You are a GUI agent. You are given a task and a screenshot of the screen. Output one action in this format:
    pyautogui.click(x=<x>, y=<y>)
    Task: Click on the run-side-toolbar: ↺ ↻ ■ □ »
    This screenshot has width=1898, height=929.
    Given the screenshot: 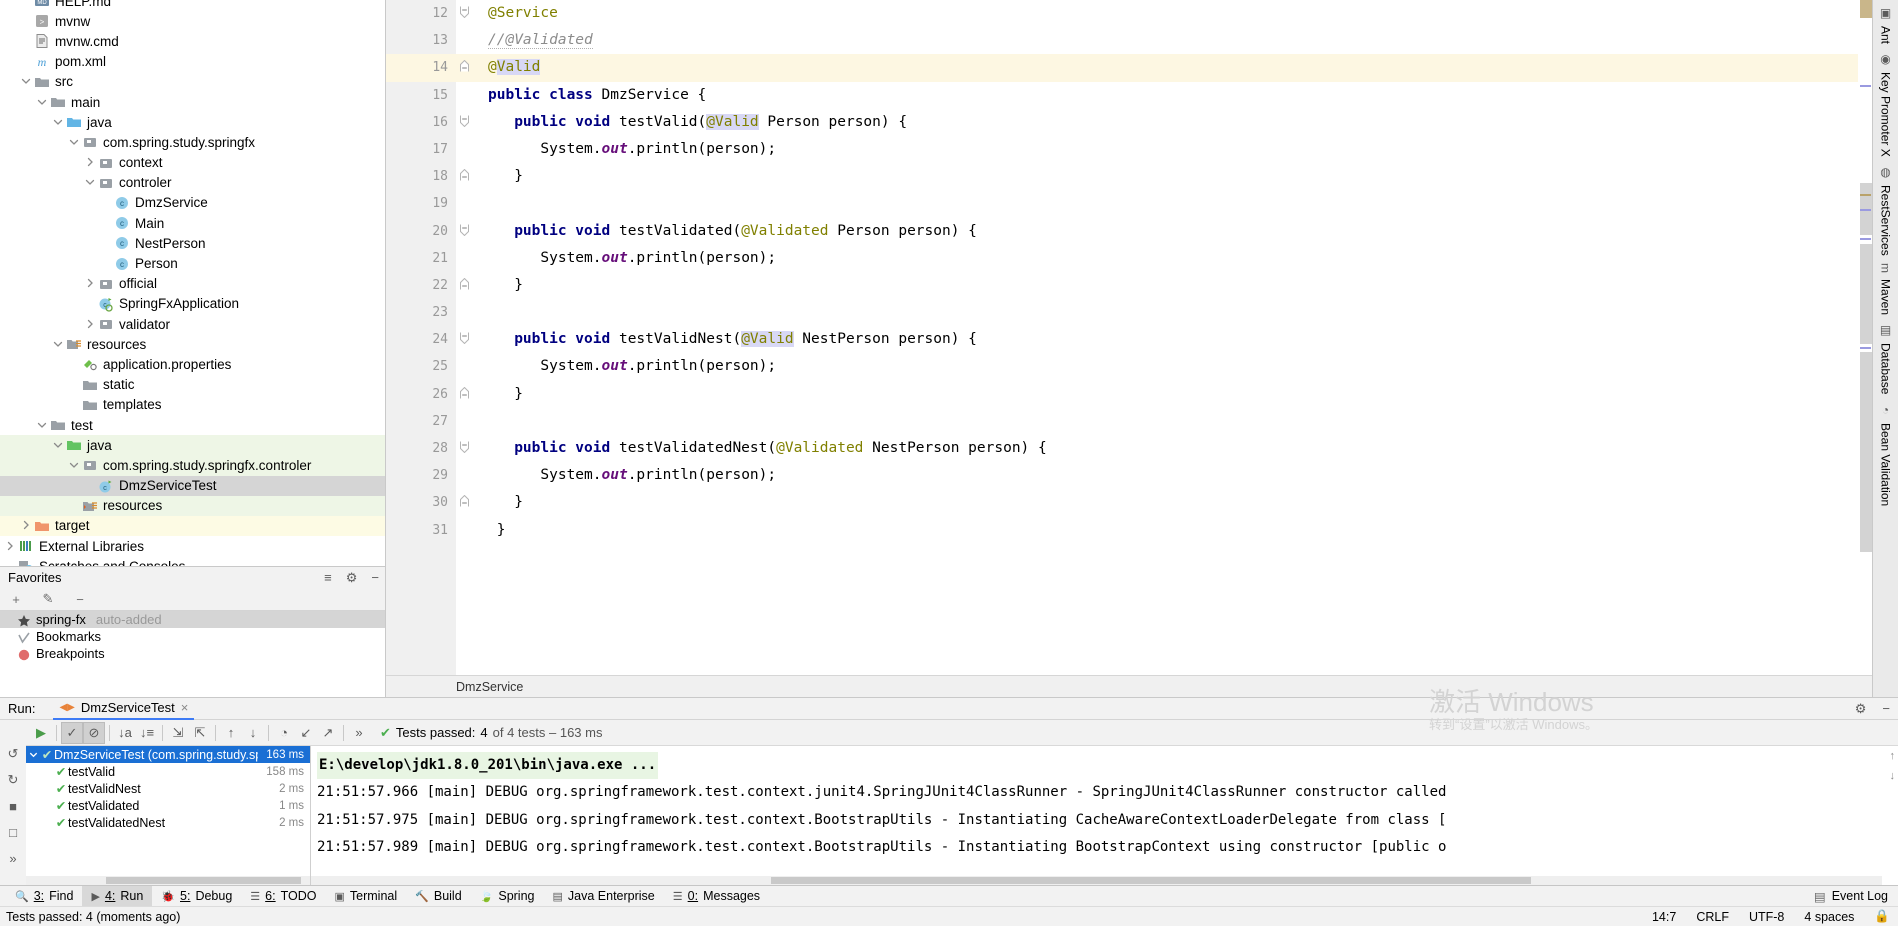 What is the action you would take?
    pyautogui.click(x=13, y=802)
    